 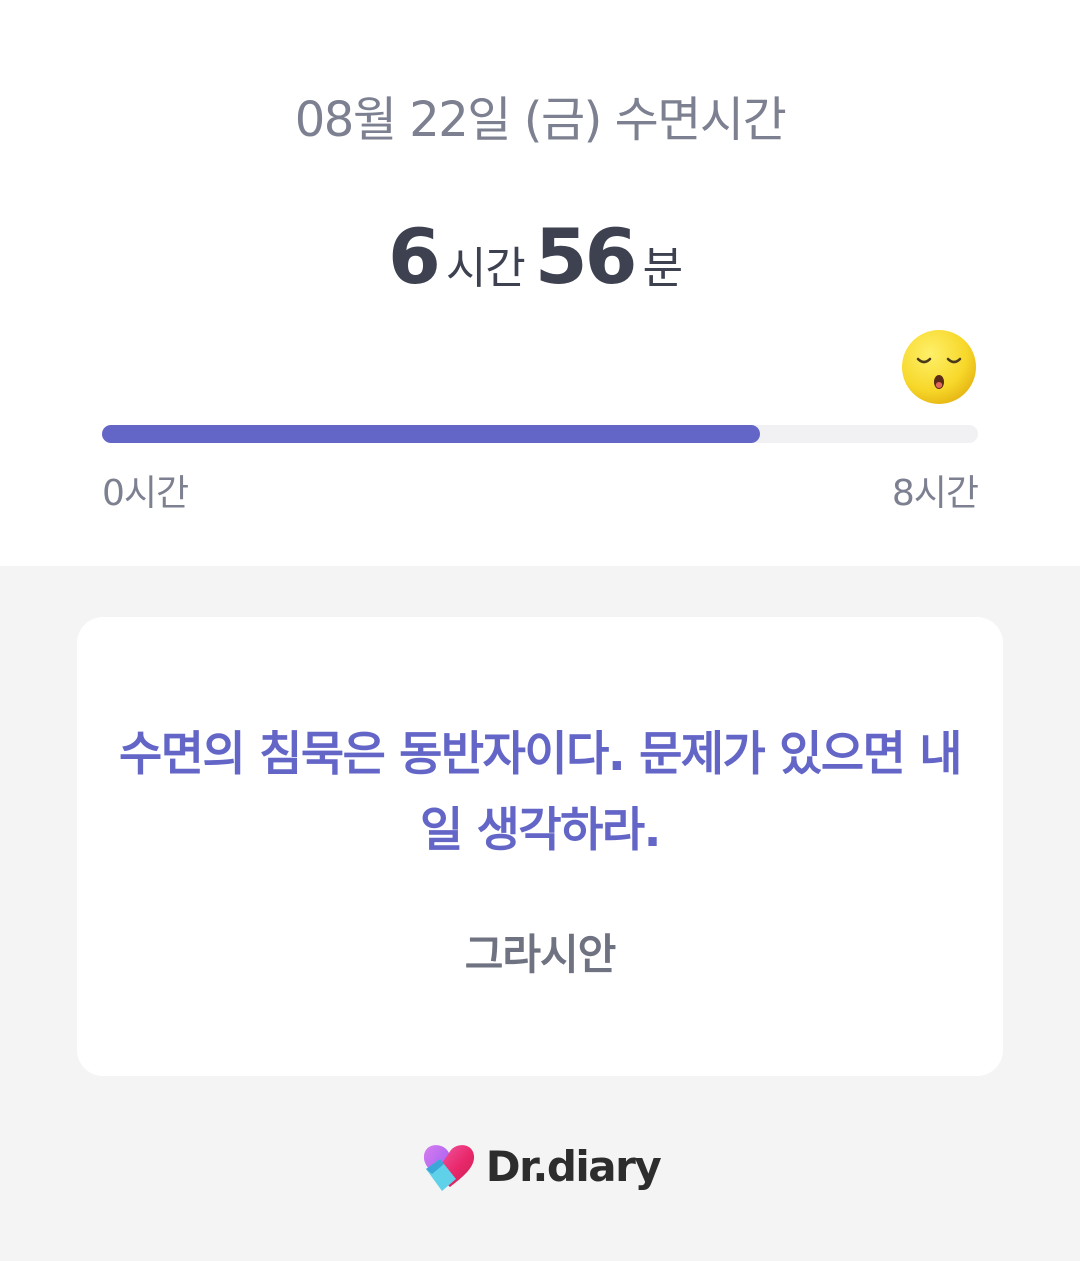 What do you see at coordinates (662, 268) in the screenshot?
I see `duration-minutes-unit: 분` at bounding box center [662, 268].